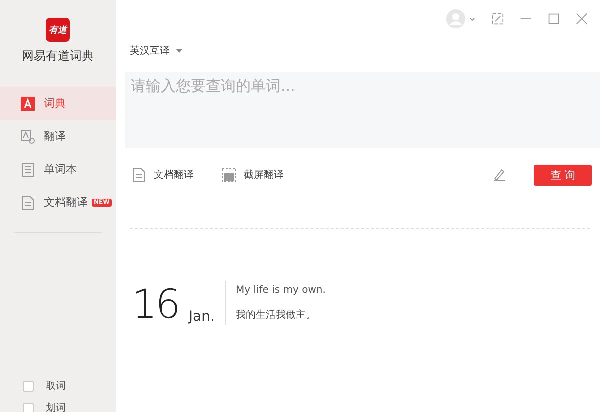  What do you see at coordinates (163, 175) in the screenshot?
I see `tool-button: 文档翻译` at bounding box center [163, 175].